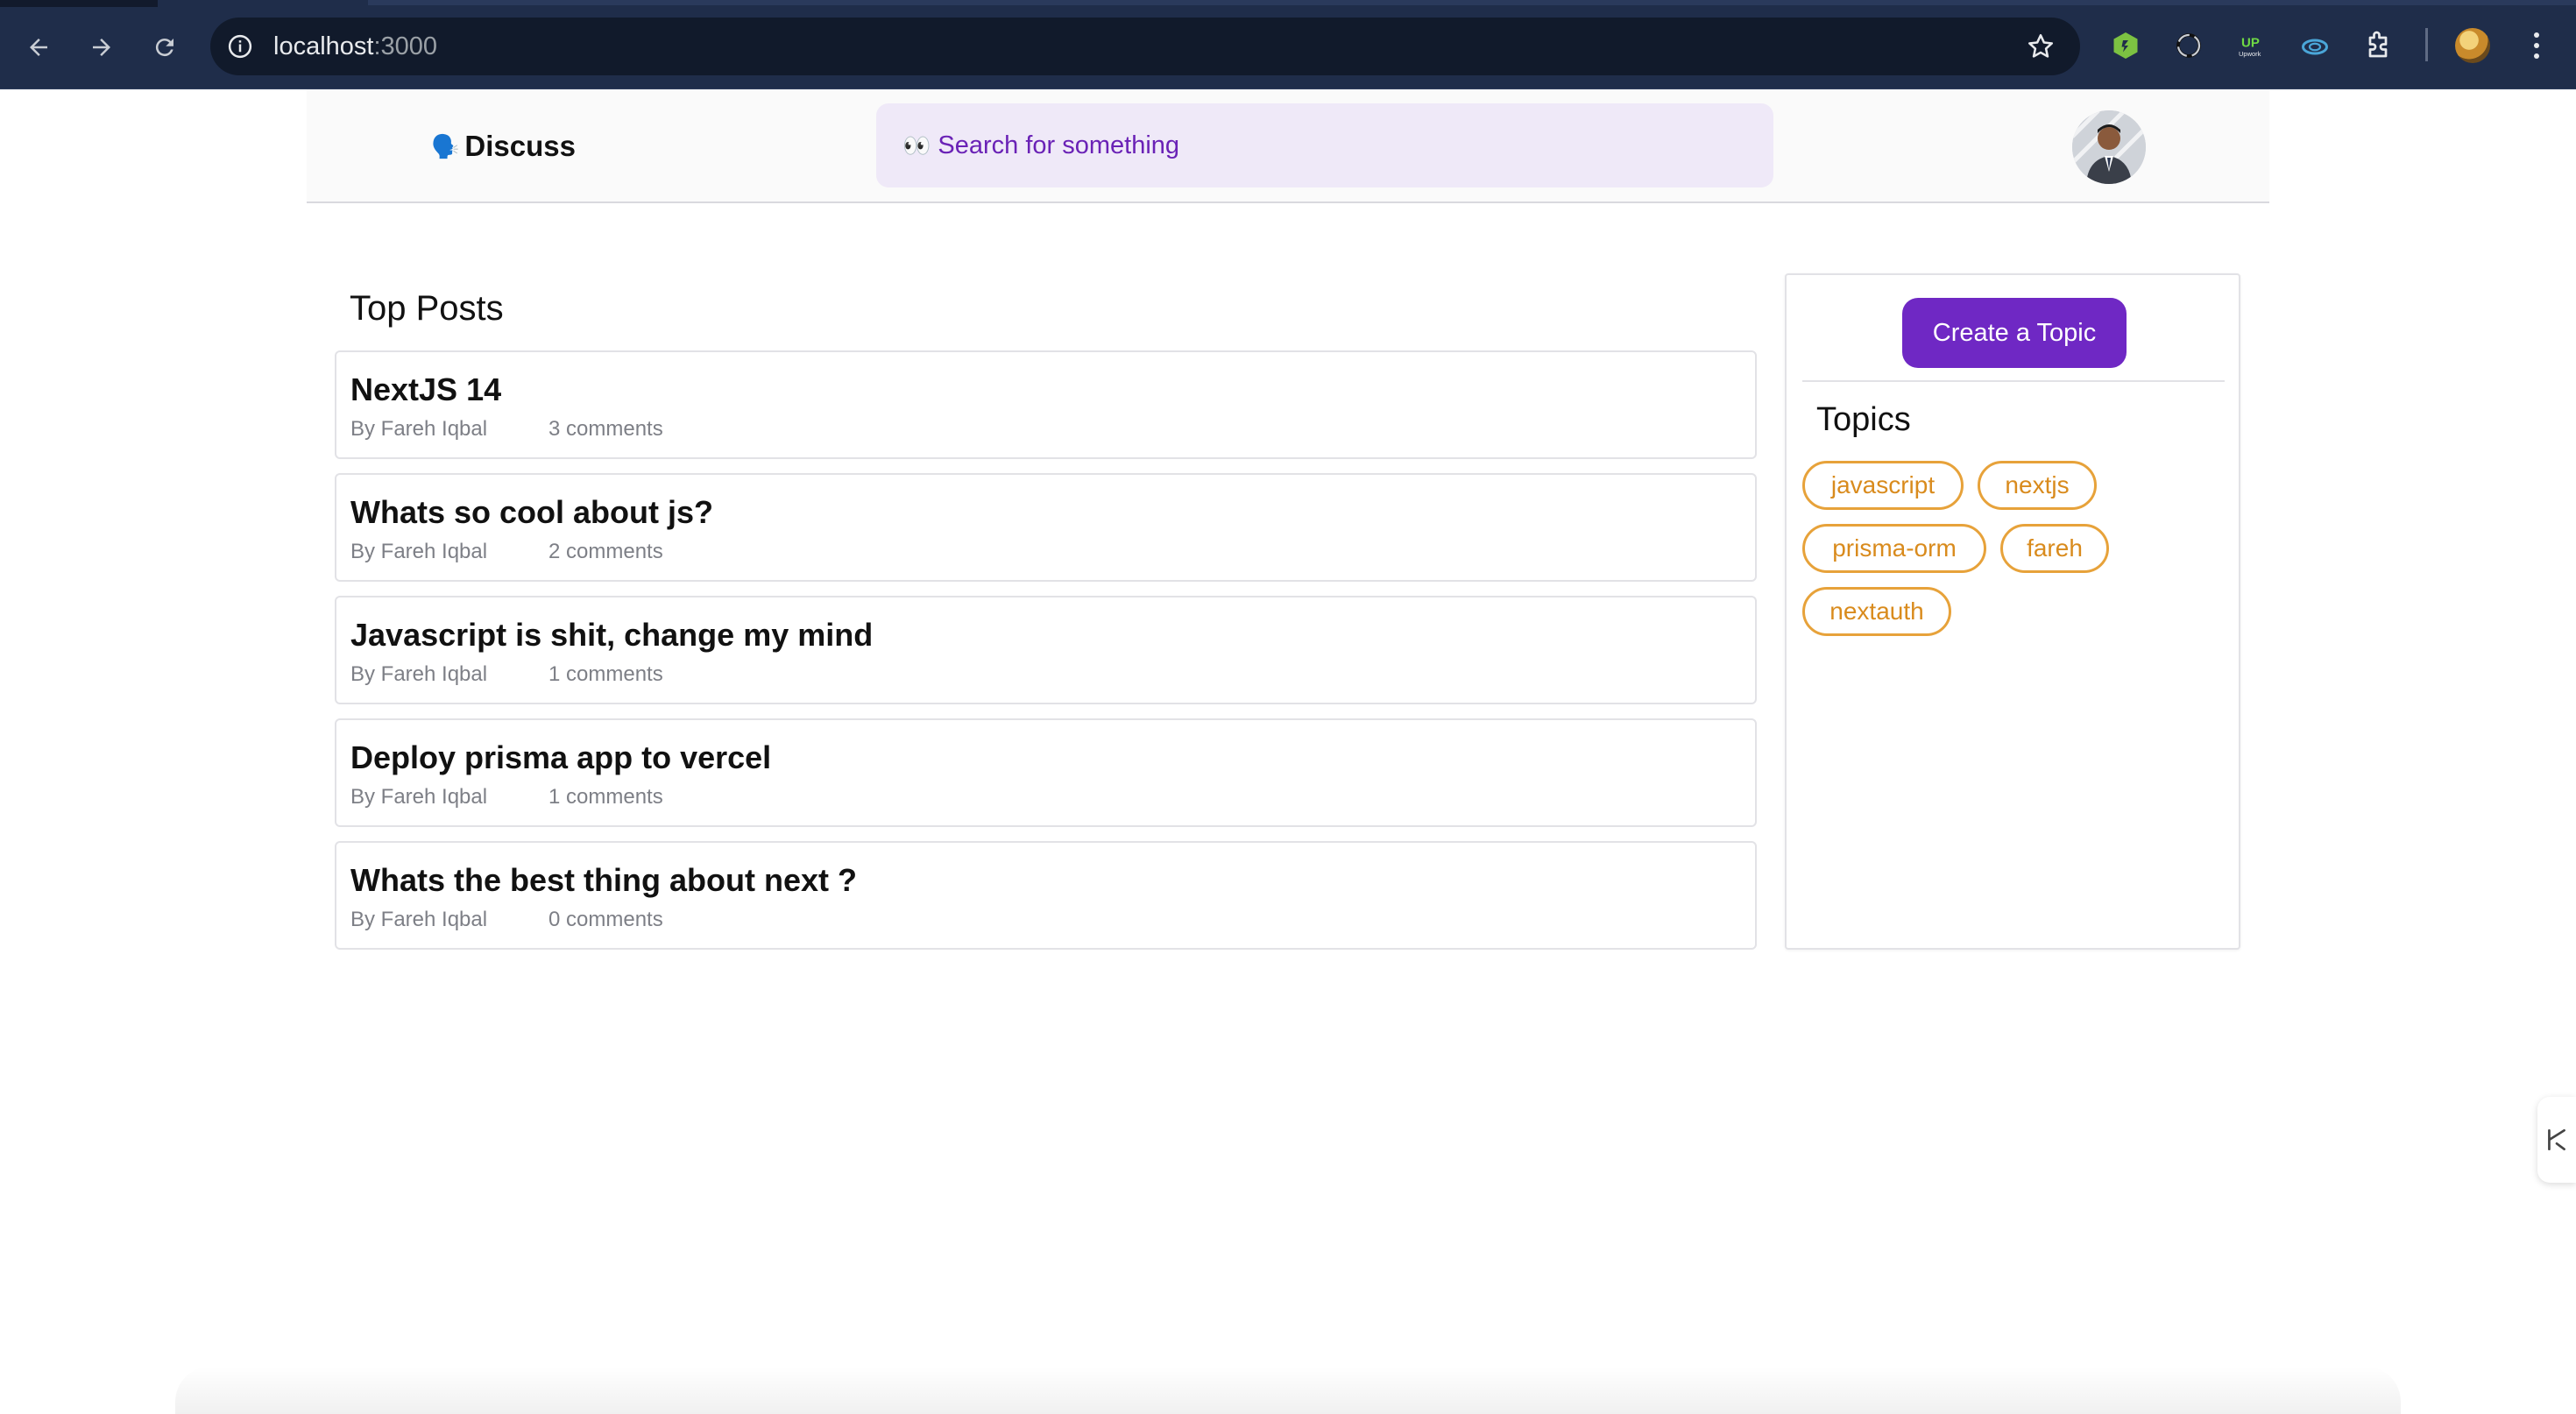  What do you see at coordinates (1883, 486) in the screenshot?
I see `topic-chip: javascript` at bounding box center [1883, 486].